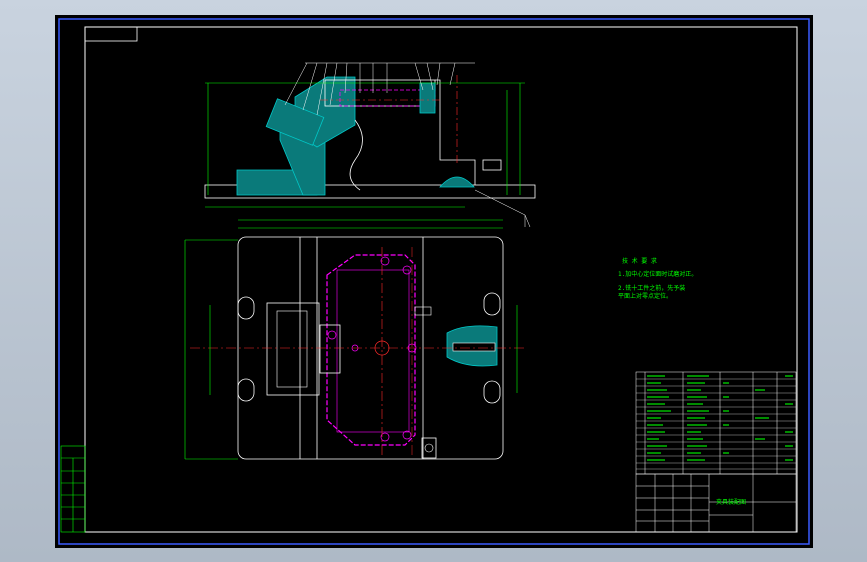 This screenshot has height=562, width=867. What do you see at coordinates (457, 182) in the screenshot?
I see `front-support-pin` at bounding box center [457, 182].